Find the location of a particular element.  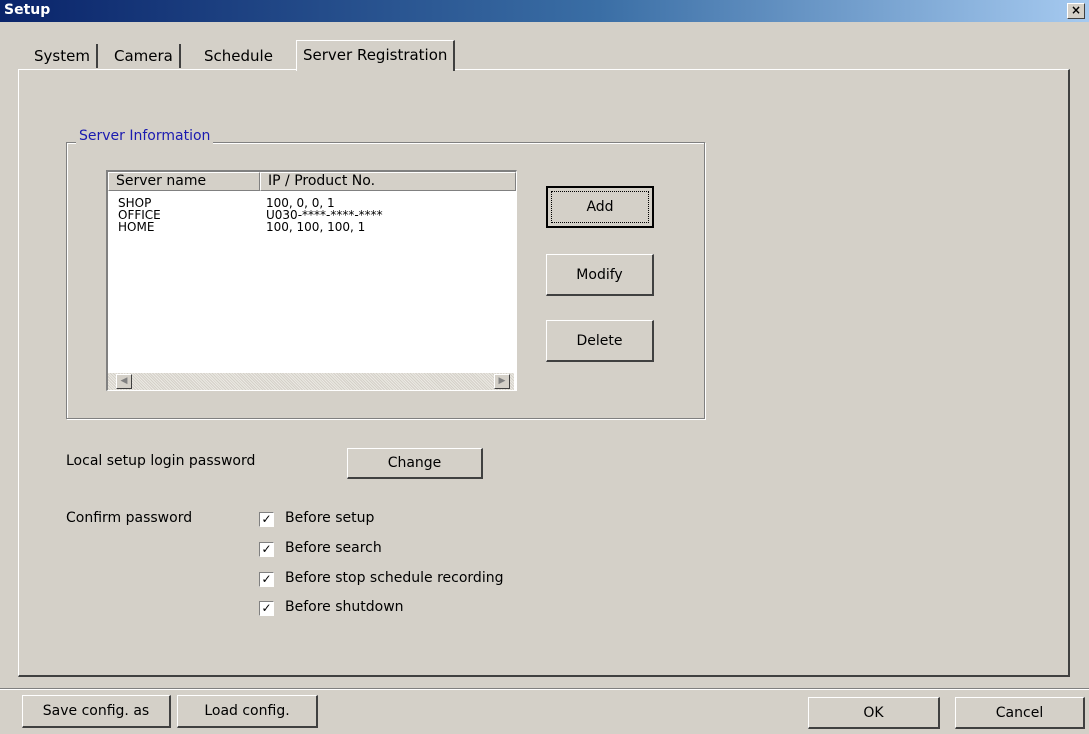

tab-schedule-label: Schedule is located at coordinates (238, 56).